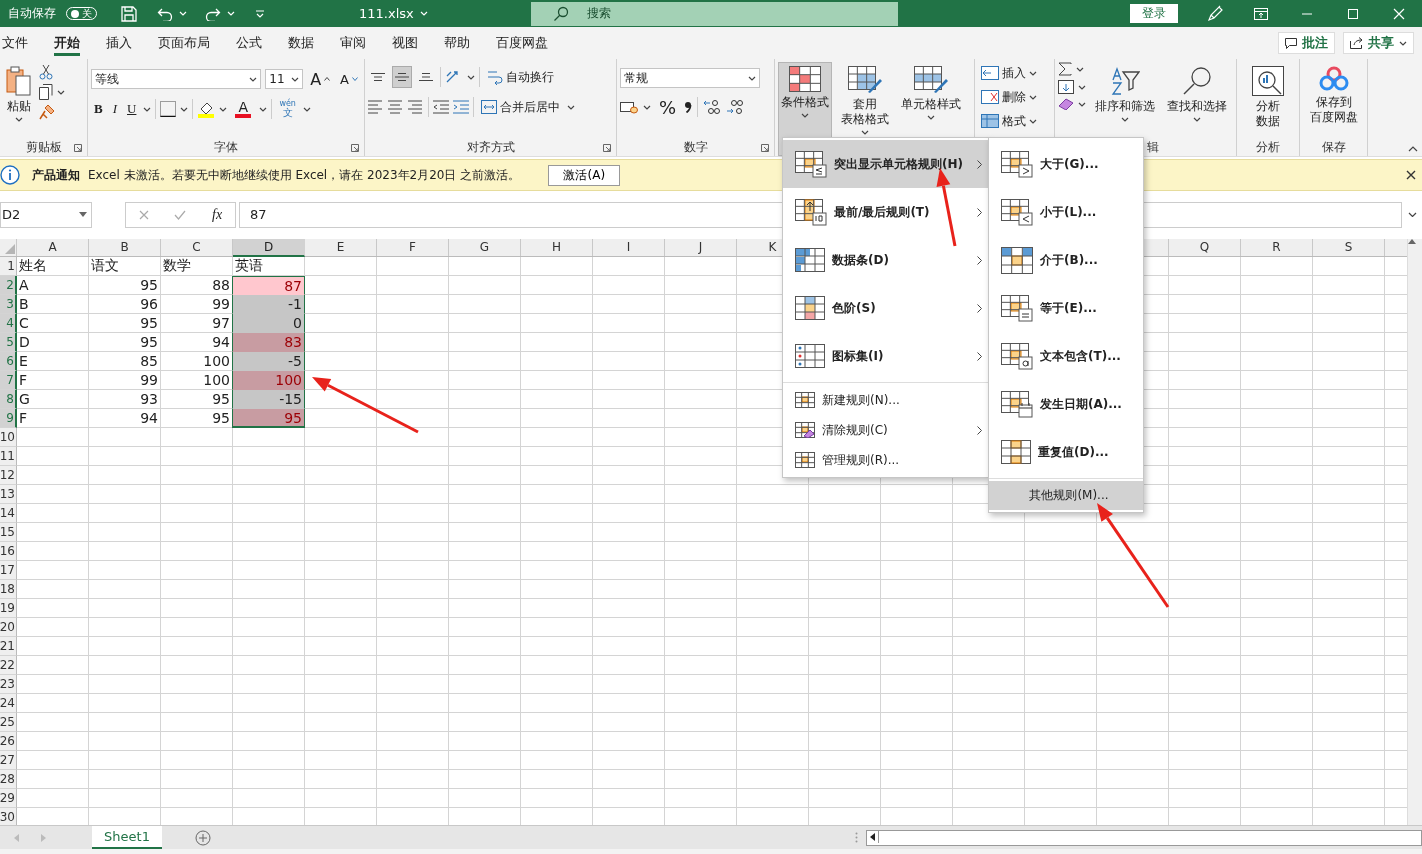  I want to click on save-to-cloud-button: 保存到 百度网盘, so click(1333, 100).